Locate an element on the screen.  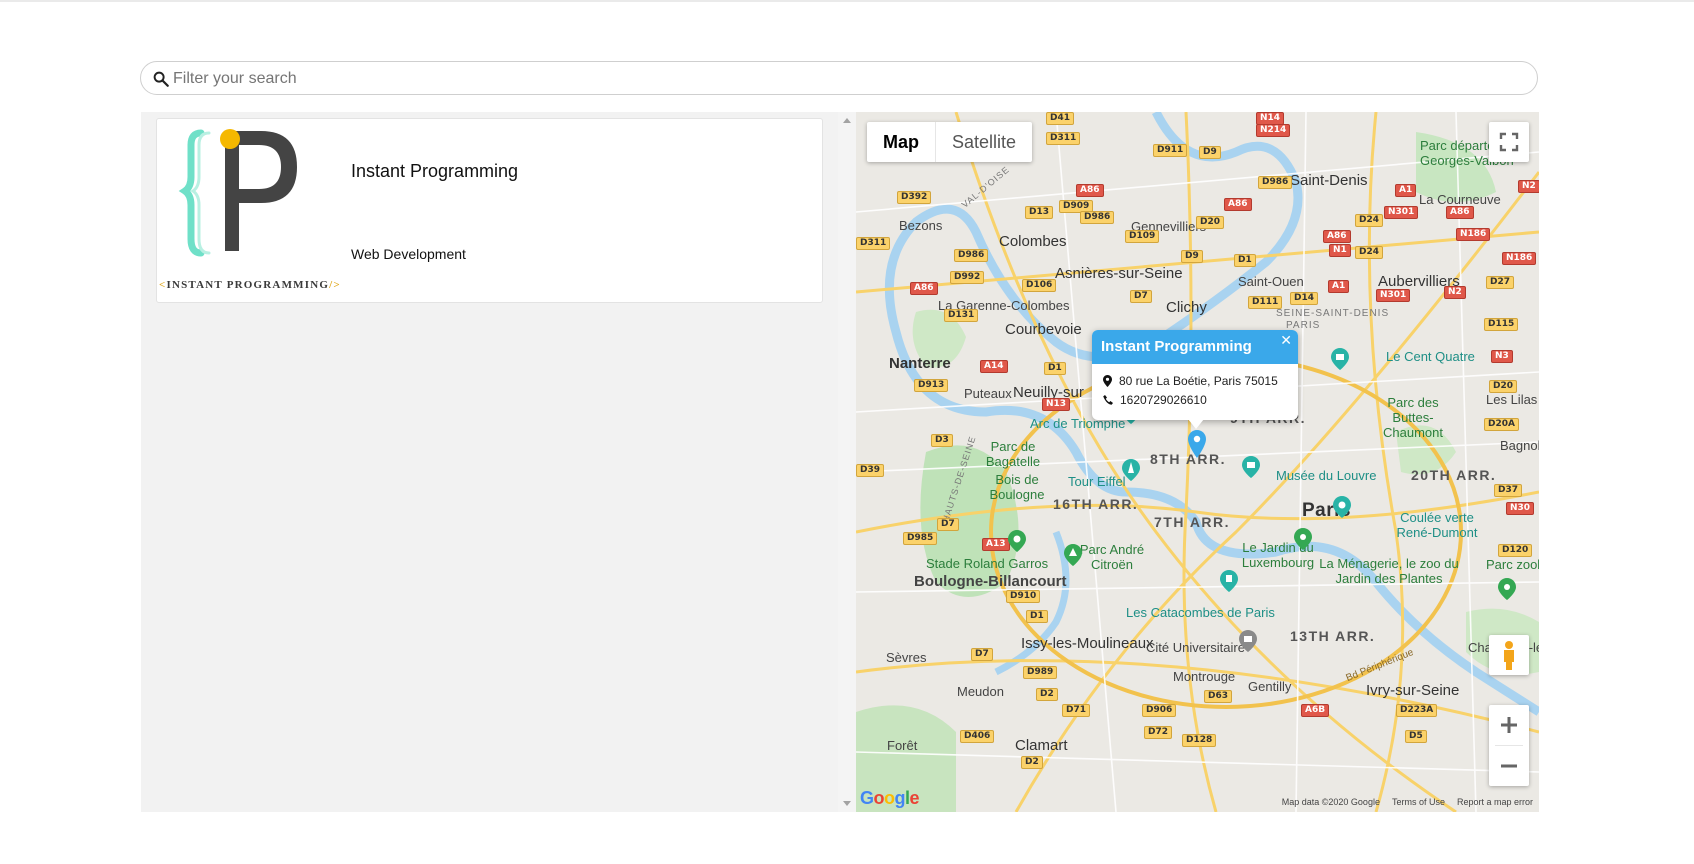
road-shield: N214 is located at coordinates (1273, 130).